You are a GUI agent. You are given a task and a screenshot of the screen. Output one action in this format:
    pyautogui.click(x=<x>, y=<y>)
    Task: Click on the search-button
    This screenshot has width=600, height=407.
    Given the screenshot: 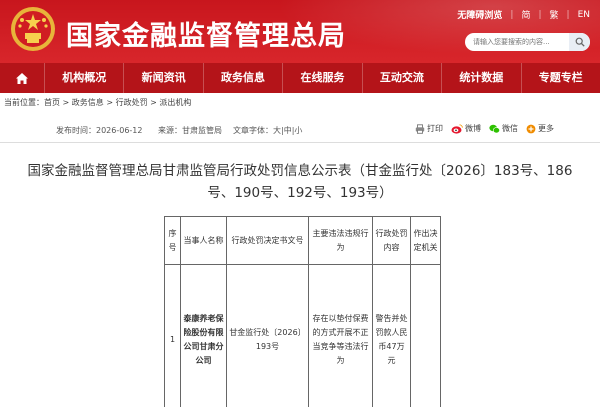 What is the action you would take?
    pyautogui.click(x=579, y=42)
    